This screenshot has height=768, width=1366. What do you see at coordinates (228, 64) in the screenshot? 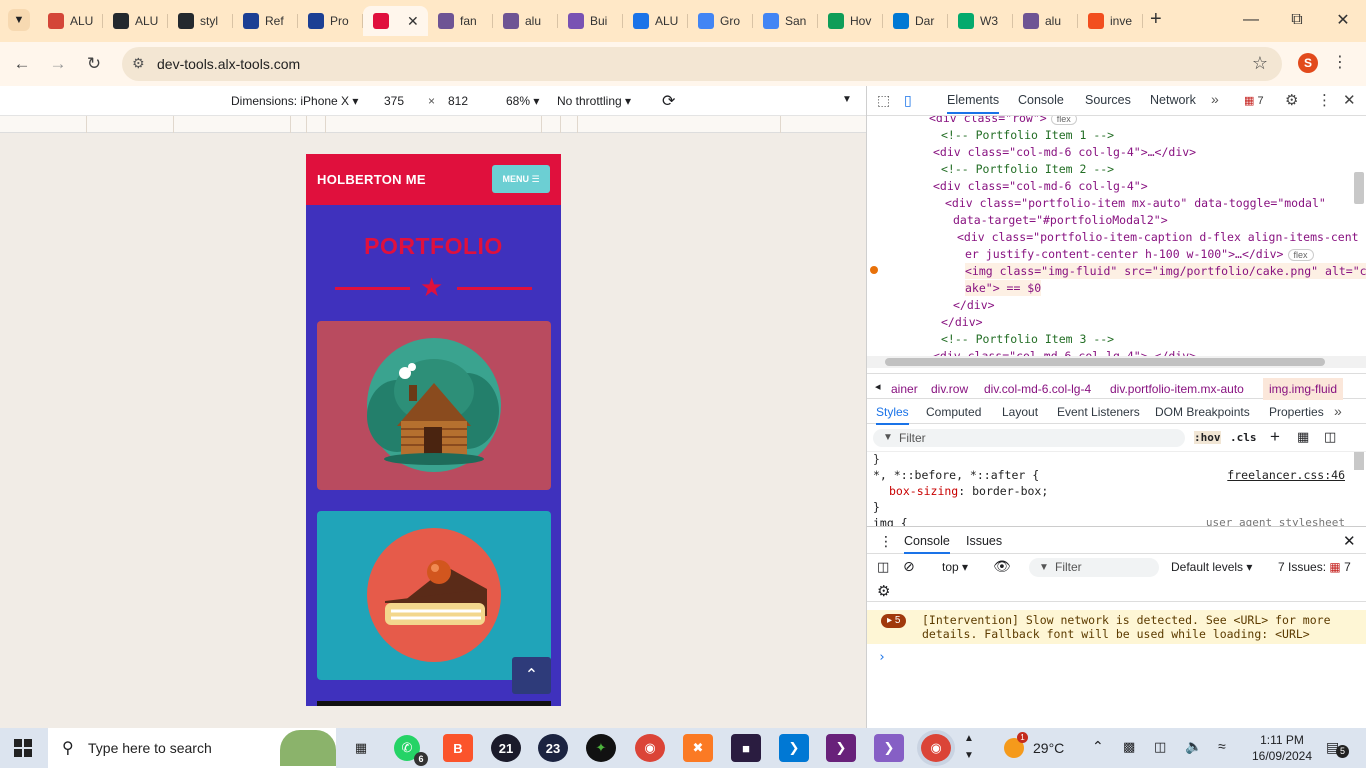
I see `url-text: dev-tools.alx-tools.com` at bounding box center [228, 64].